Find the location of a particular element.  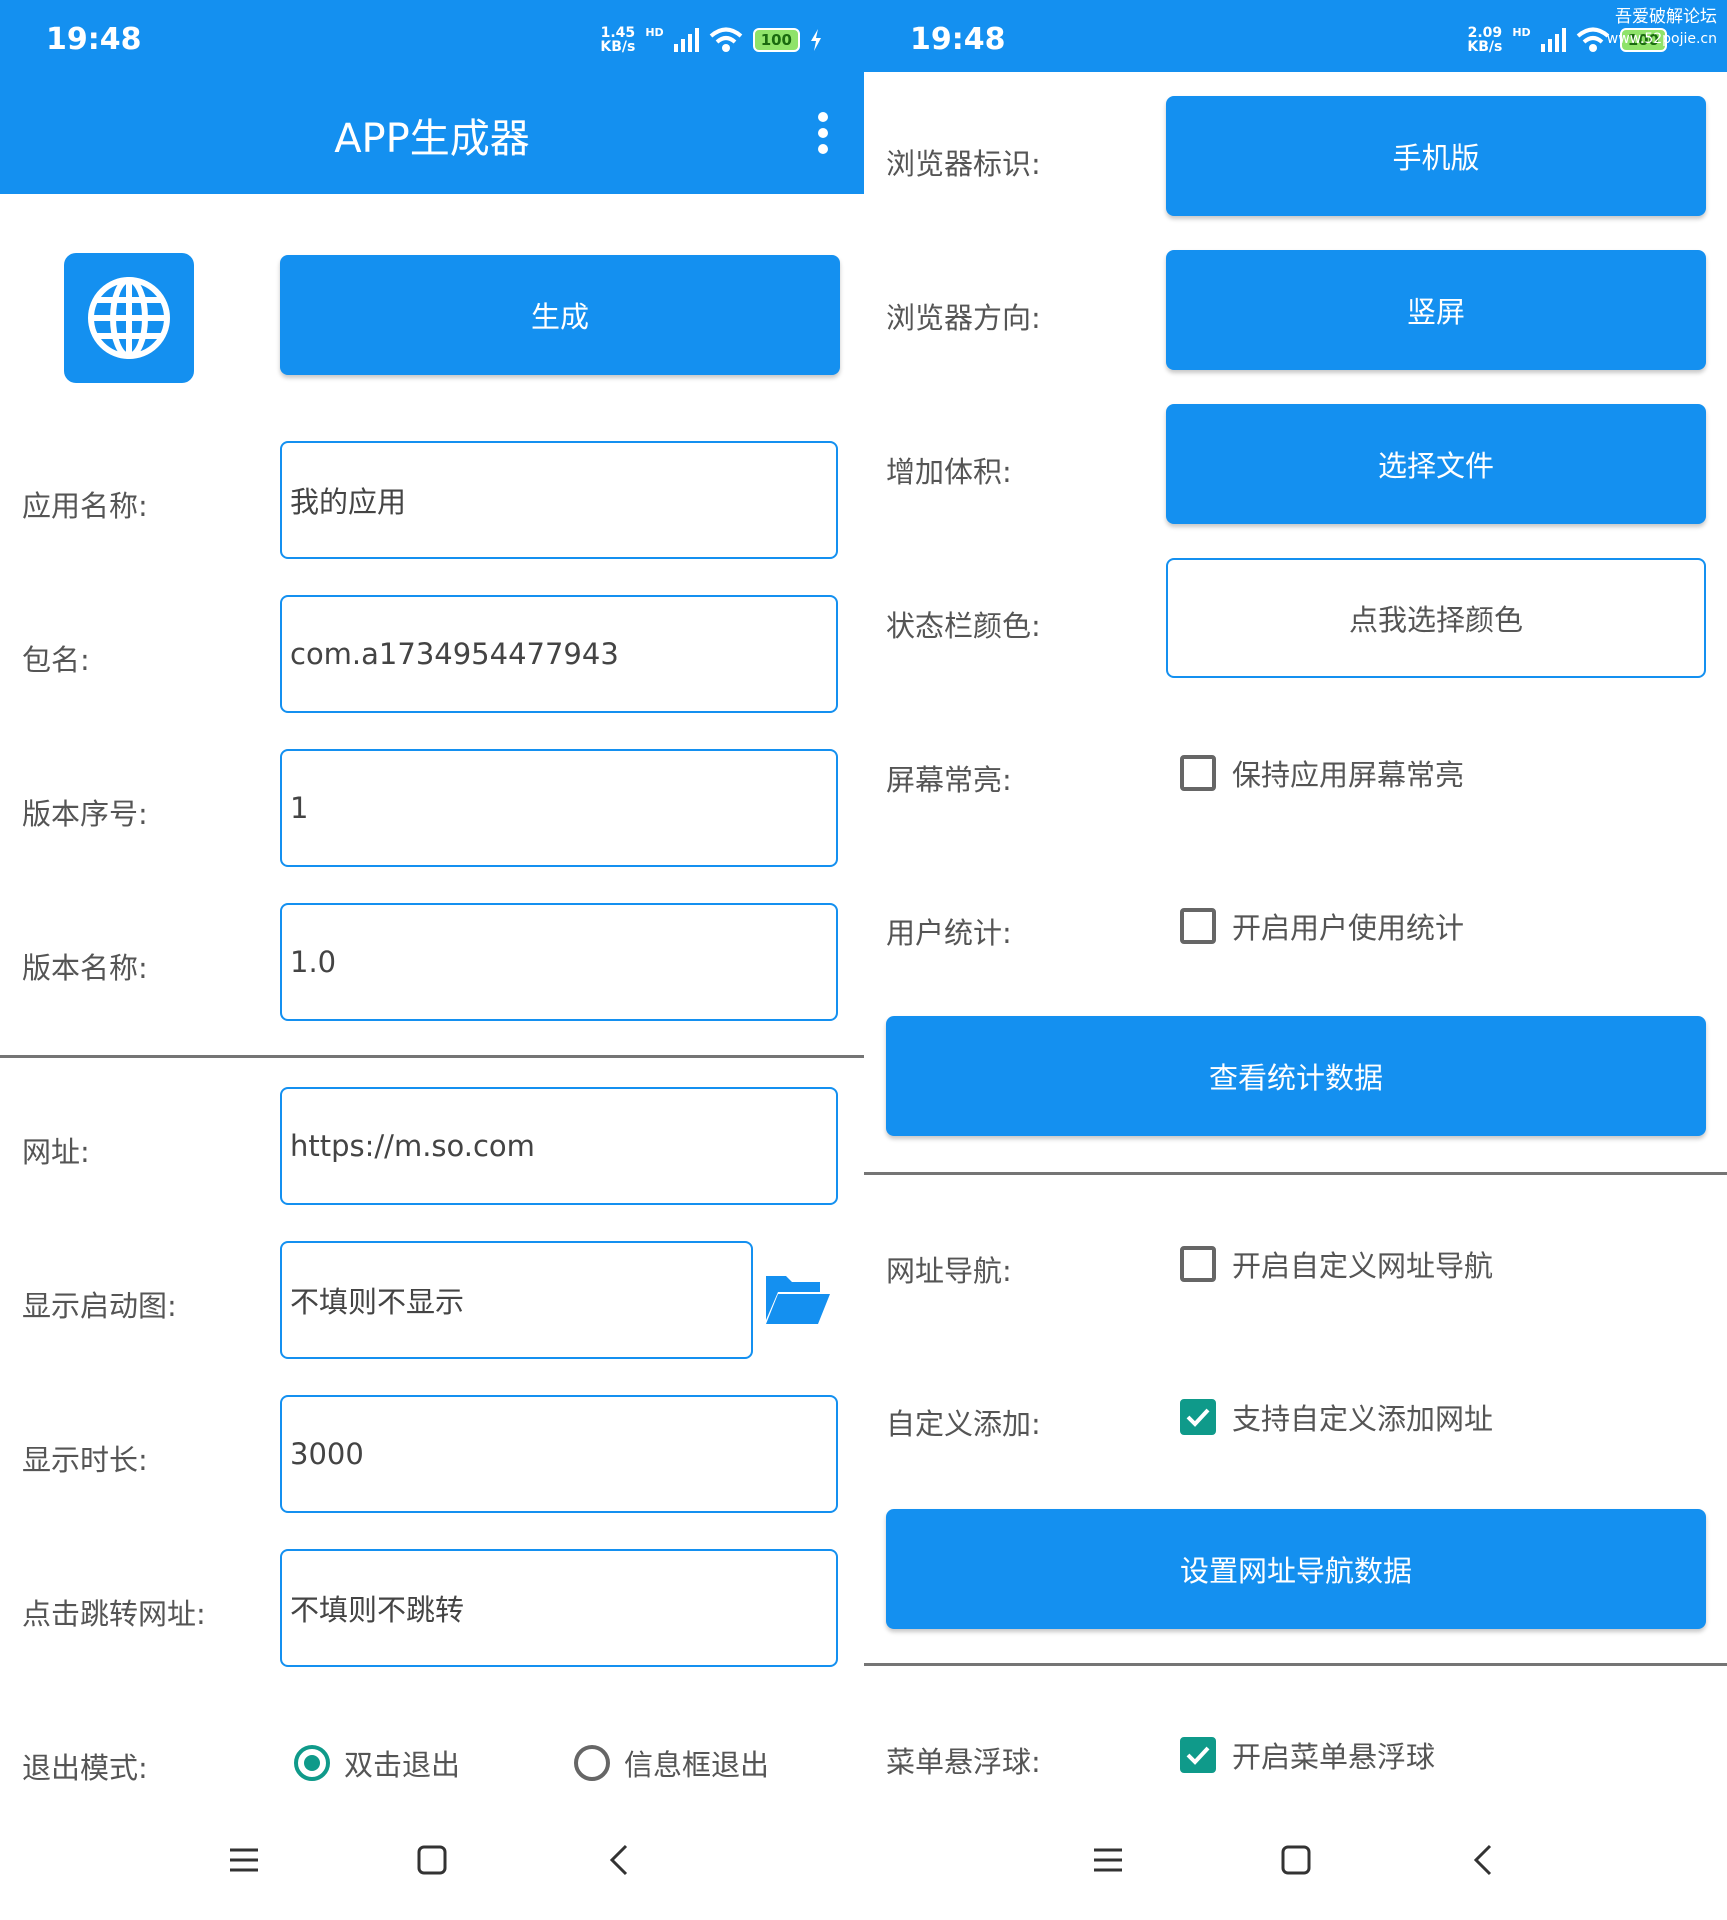

watermark: 吾爱破解论坛 www.52pojie.cn is located at coordinates (1661, 27).